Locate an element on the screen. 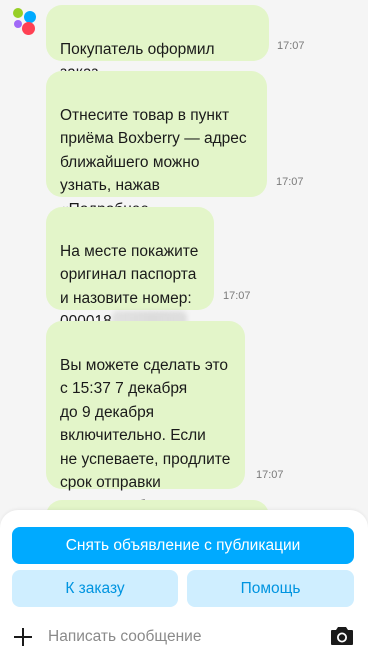 This screenshot has width=368, height=657. message-input is located at coordinates (183, 637).